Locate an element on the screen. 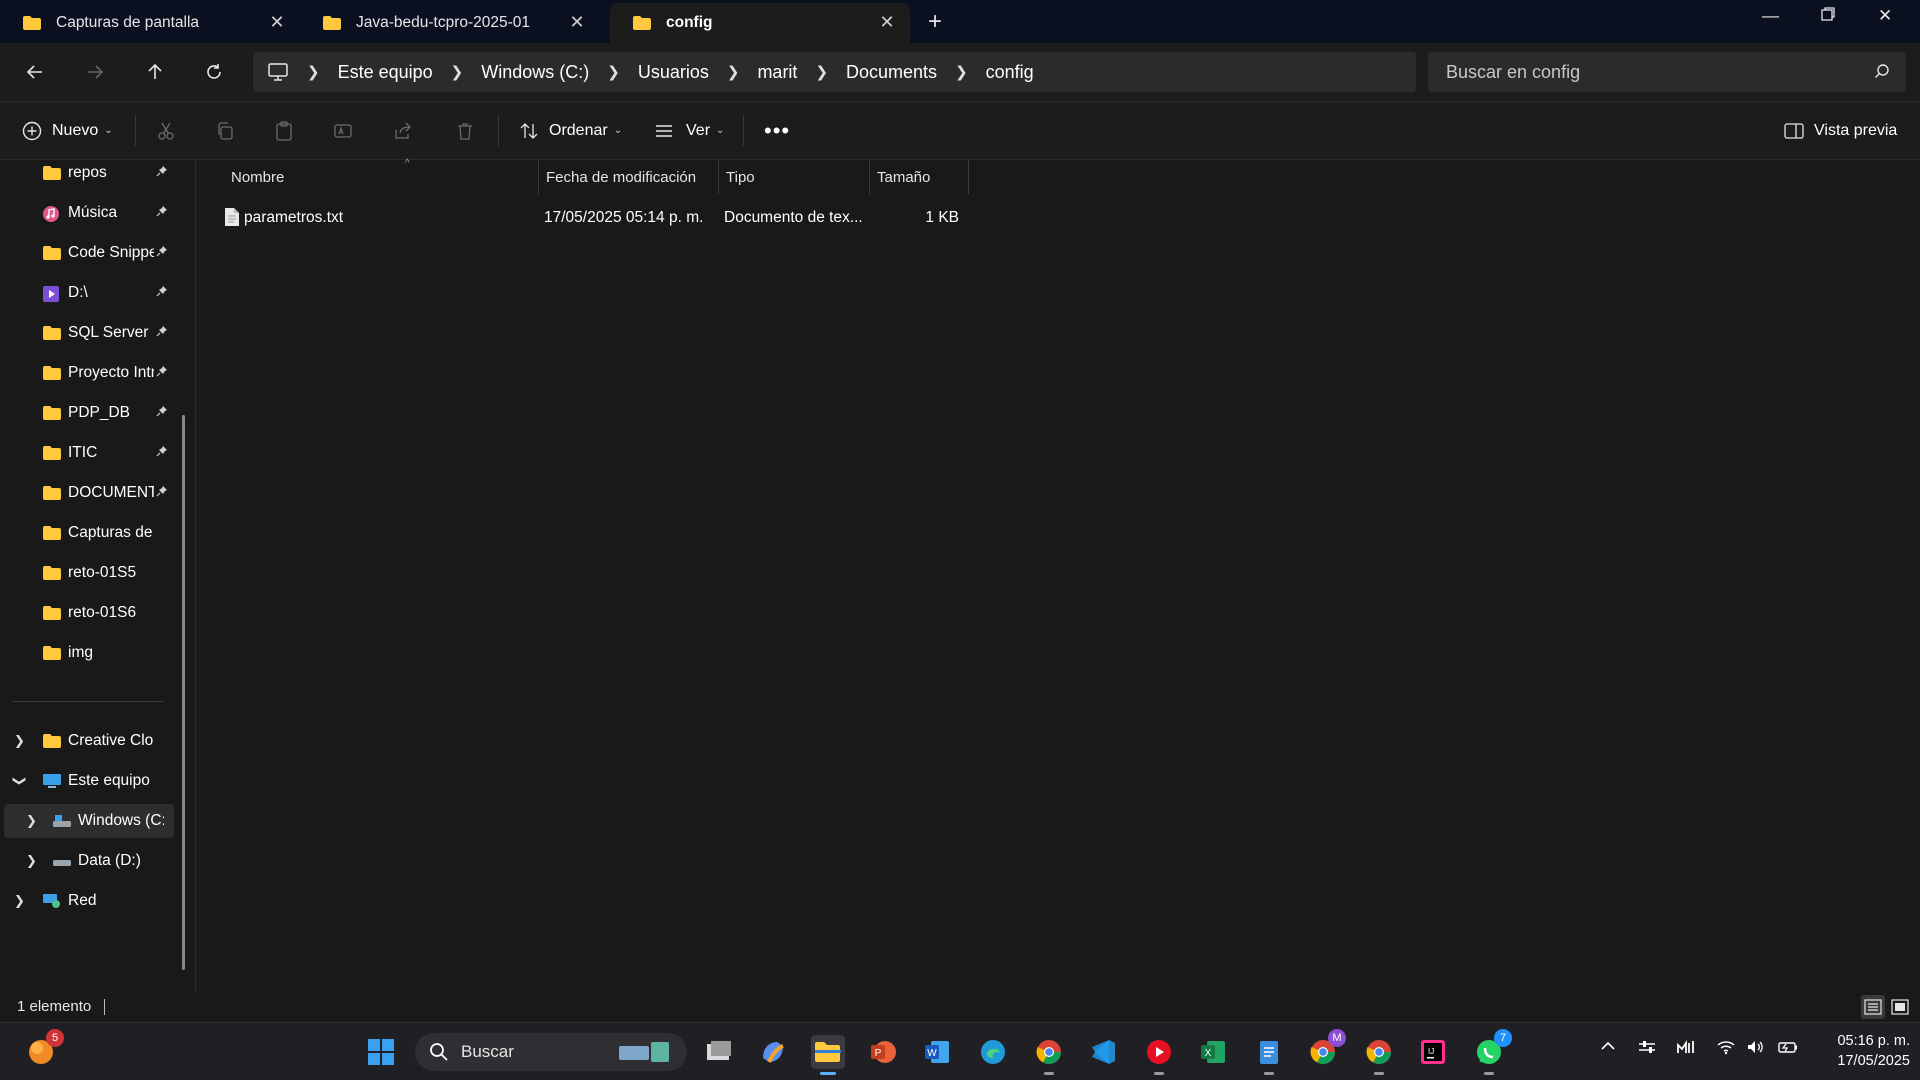  sidebar-scrollbar is located at coordinates (183, 692).